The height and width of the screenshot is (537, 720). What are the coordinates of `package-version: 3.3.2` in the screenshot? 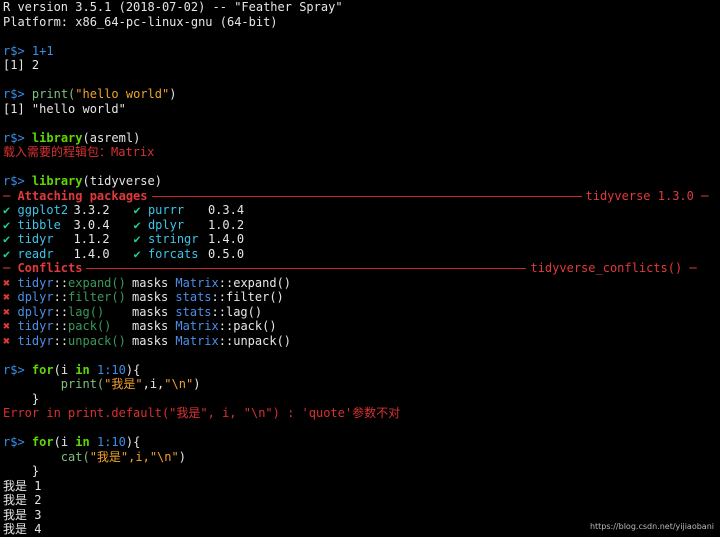 It's located at (91, 210).